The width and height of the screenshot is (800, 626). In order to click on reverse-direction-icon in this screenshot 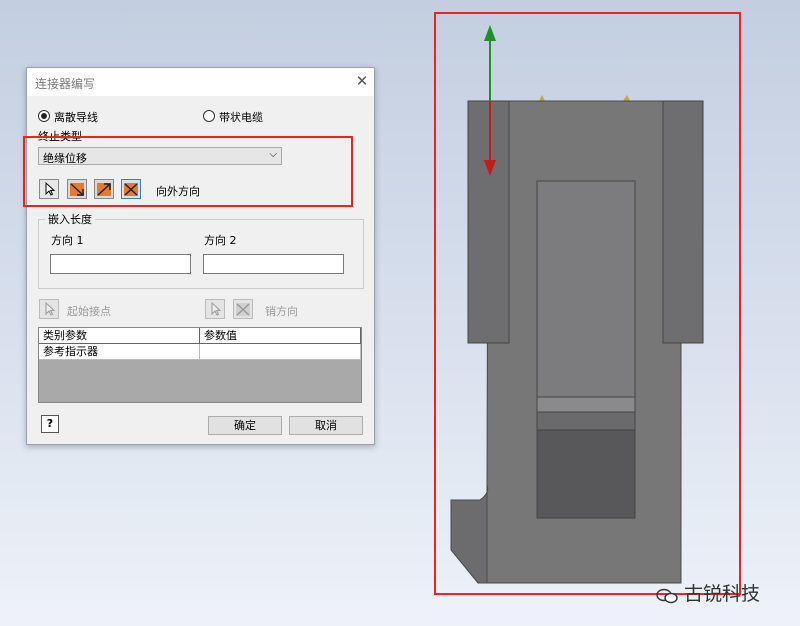, I will do `click(243, 309)`.